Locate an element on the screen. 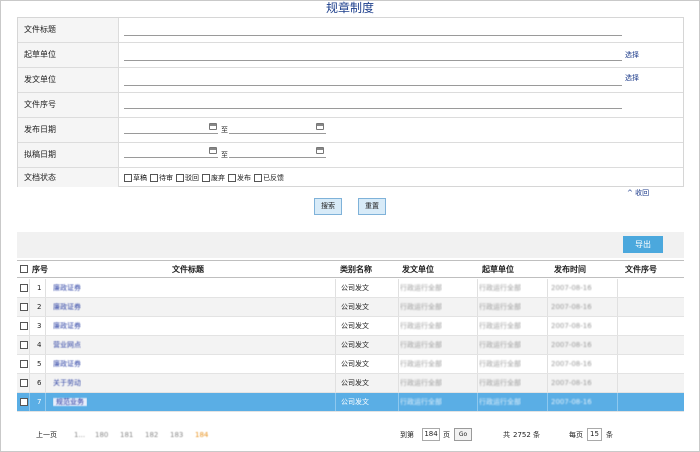  page-link: 180 is located at coordinates (101, 435).